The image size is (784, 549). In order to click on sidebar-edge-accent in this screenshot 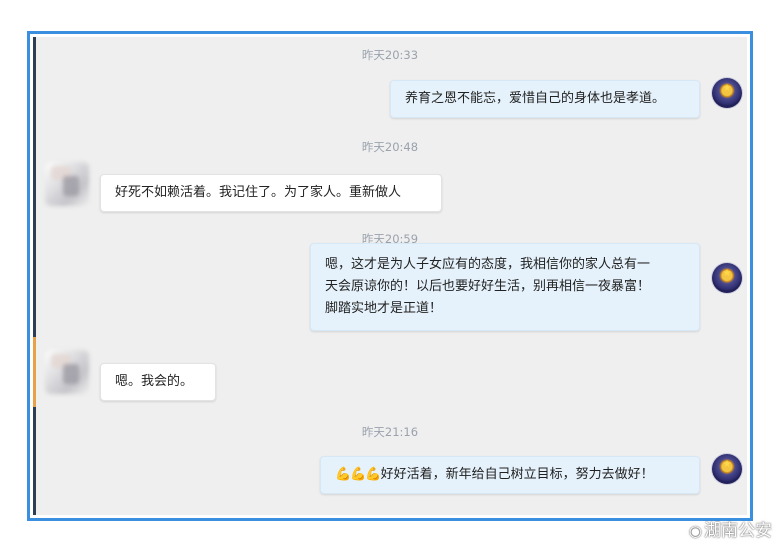, I will do `click(34, 372)`.